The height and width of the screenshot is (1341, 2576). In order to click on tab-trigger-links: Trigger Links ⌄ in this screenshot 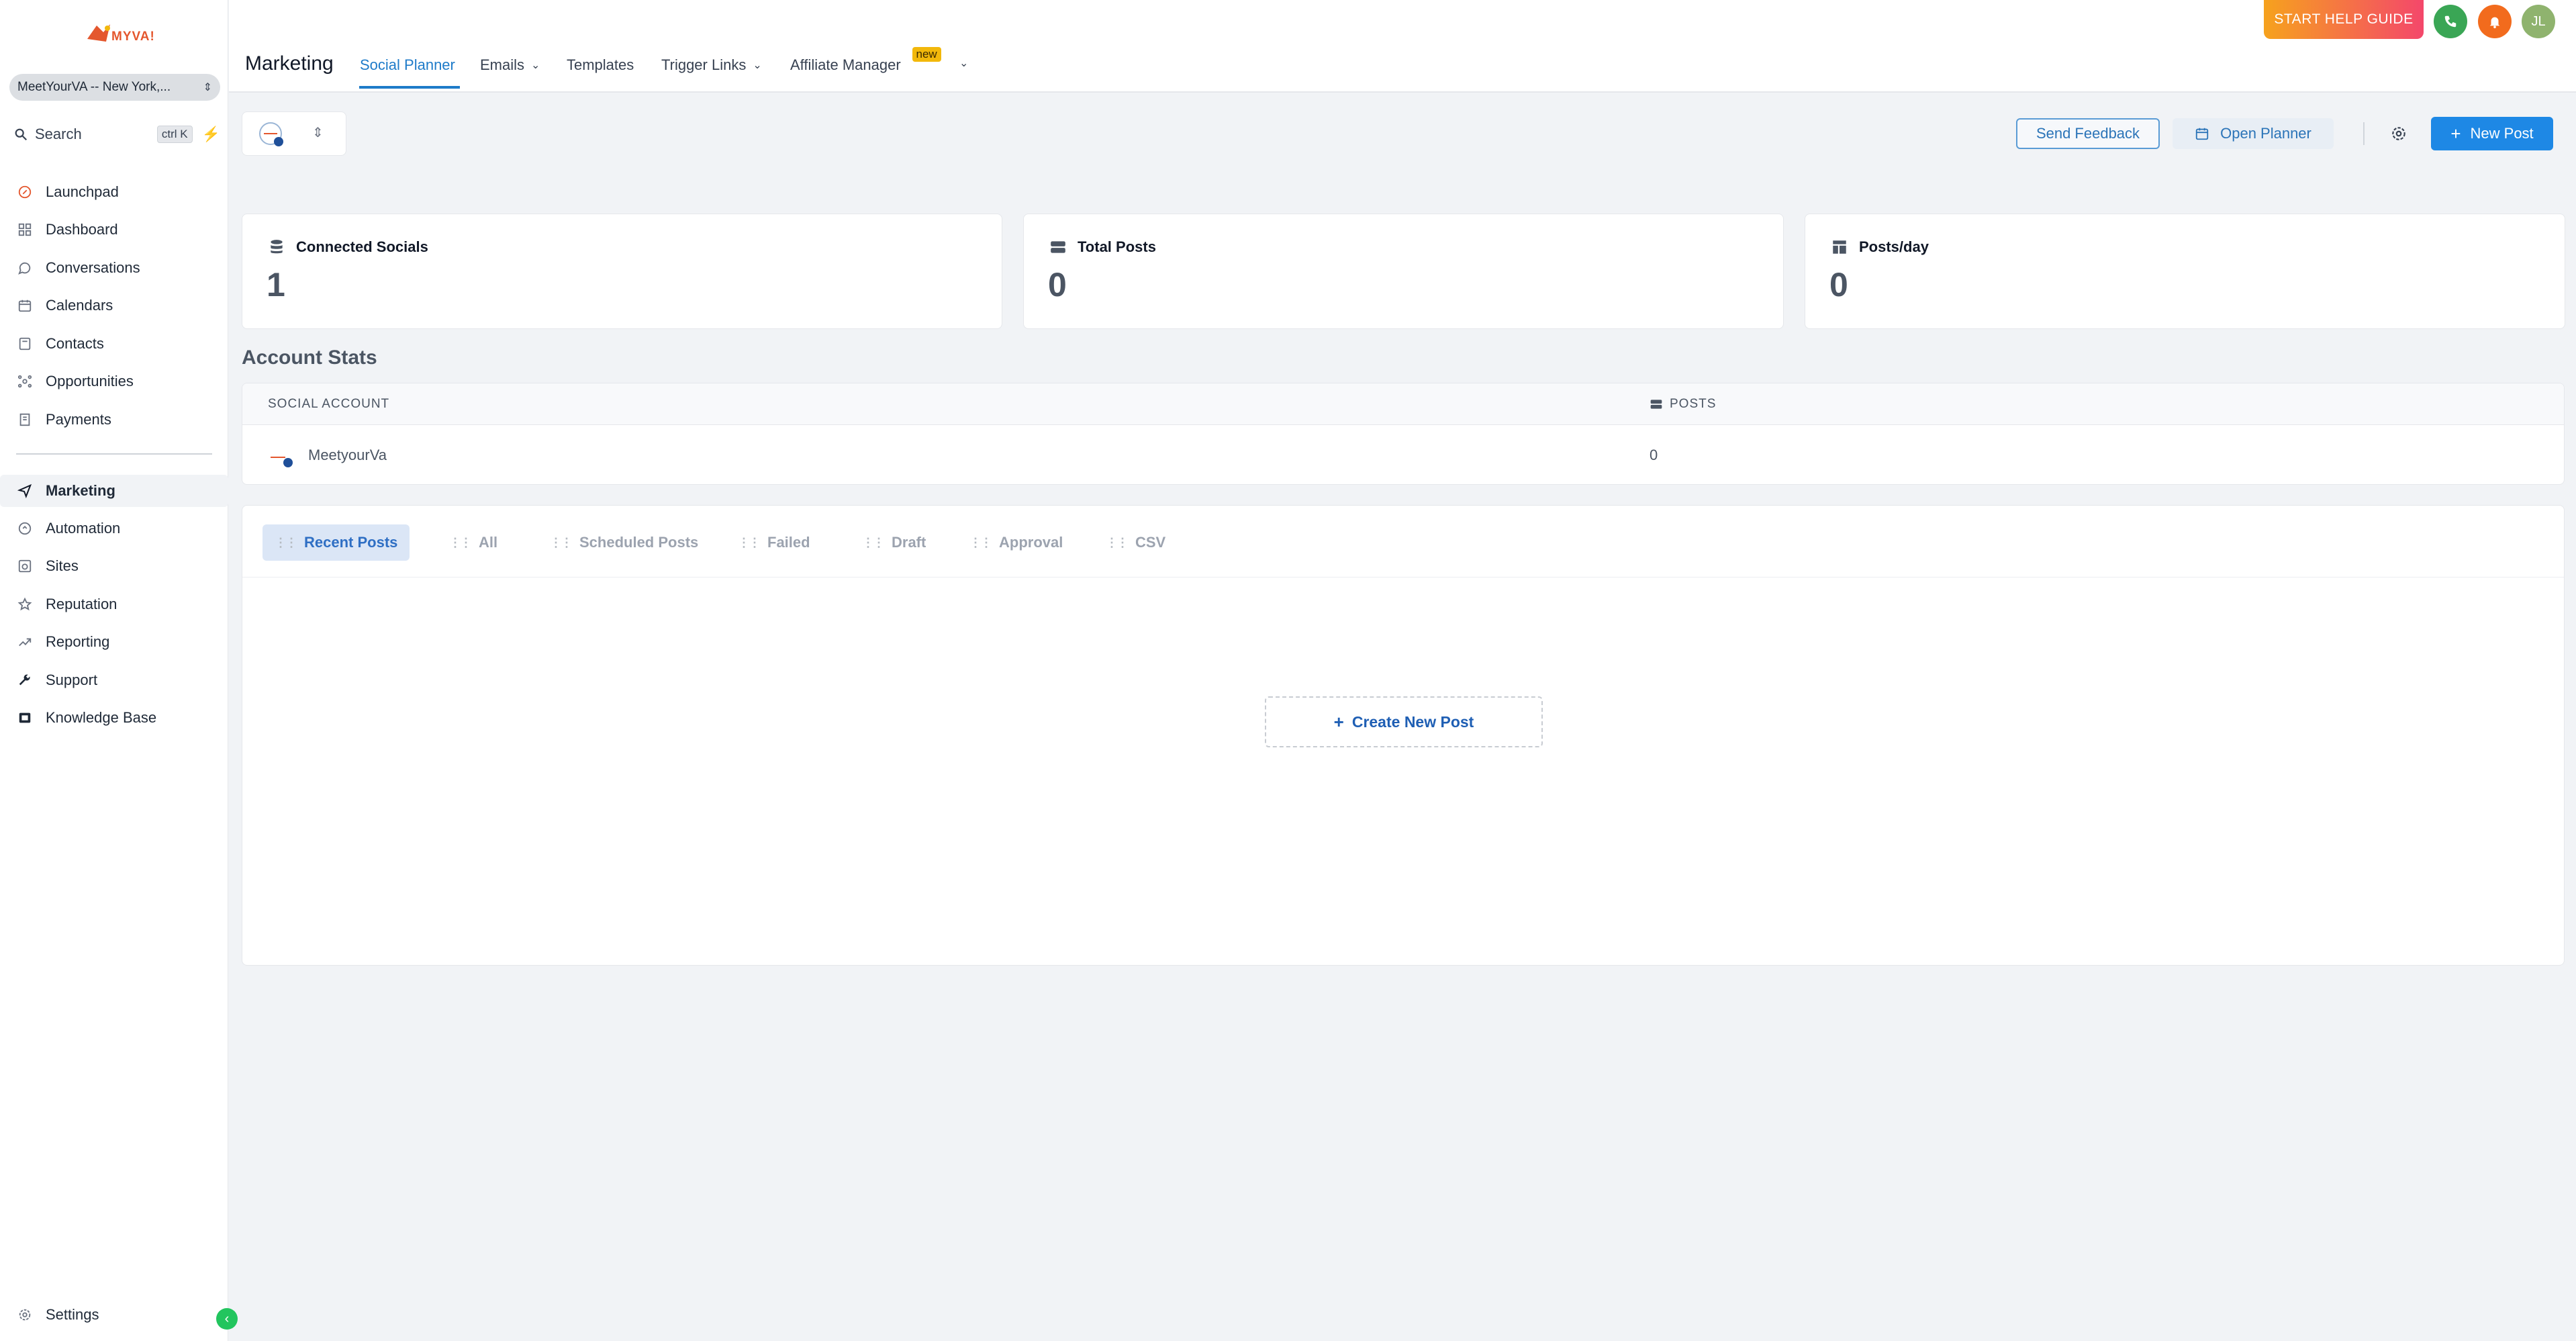, I will do `click(711, 65)`.